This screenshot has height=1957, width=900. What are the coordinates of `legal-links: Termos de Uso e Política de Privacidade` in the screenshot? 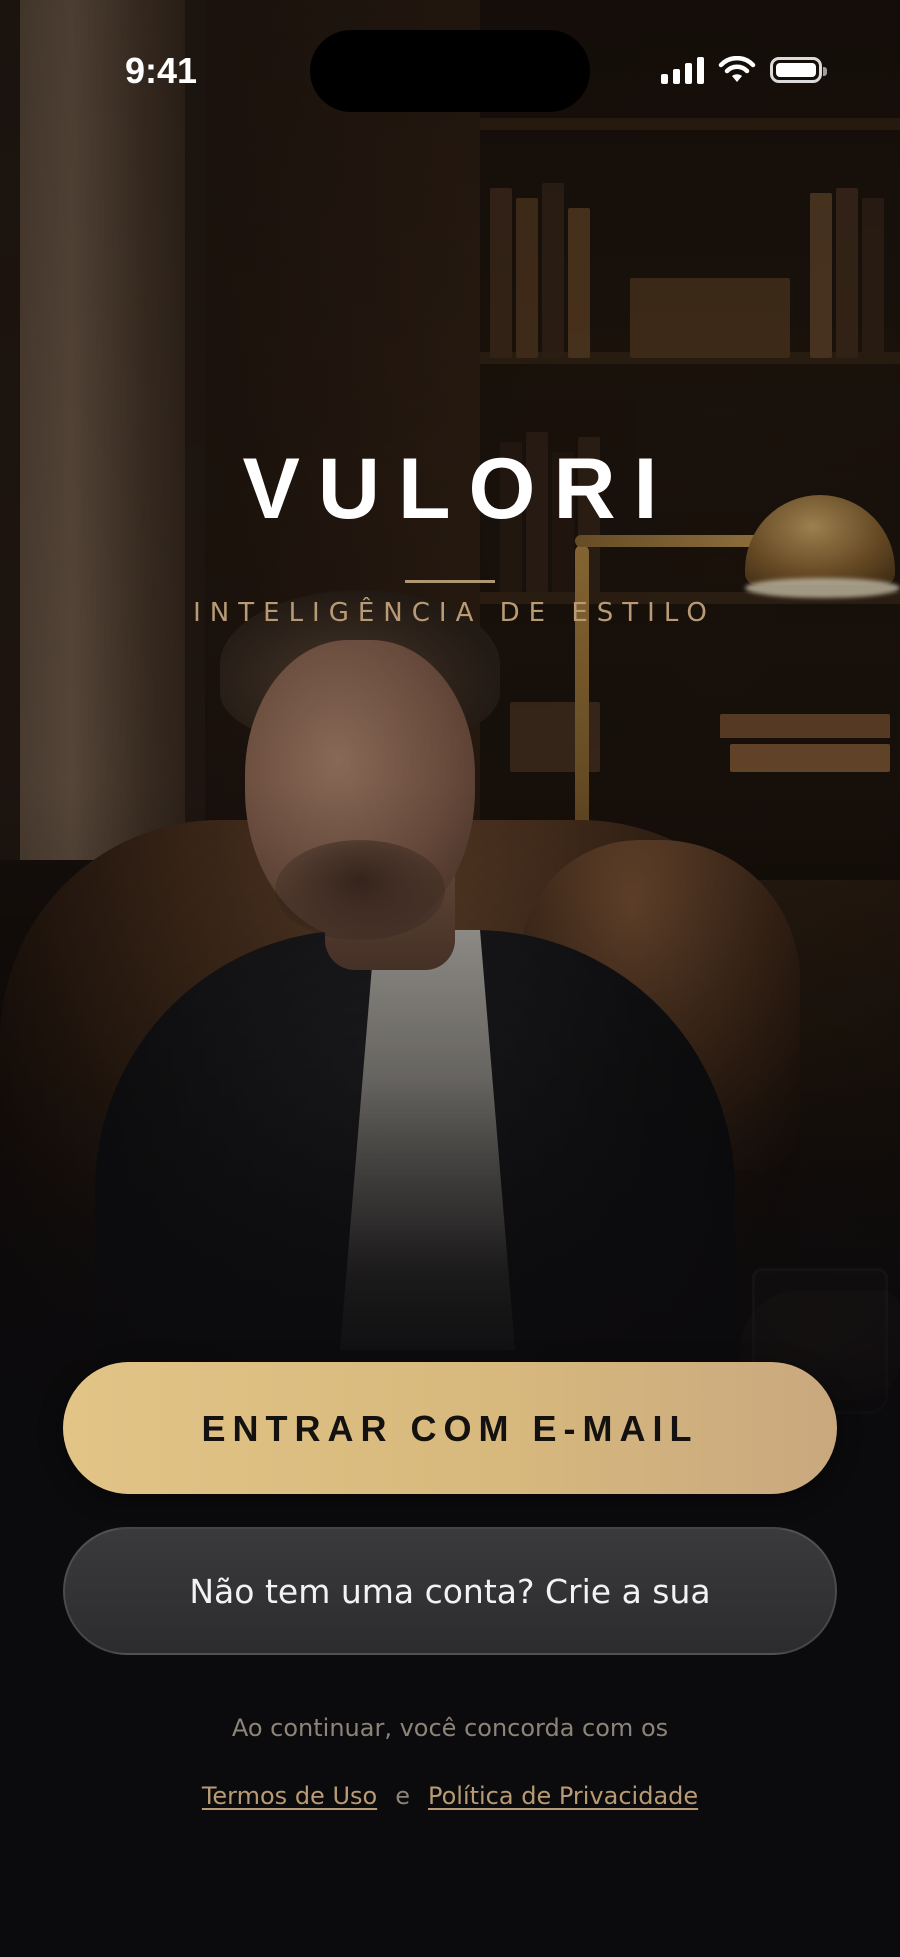 It's located at (450, 1796).